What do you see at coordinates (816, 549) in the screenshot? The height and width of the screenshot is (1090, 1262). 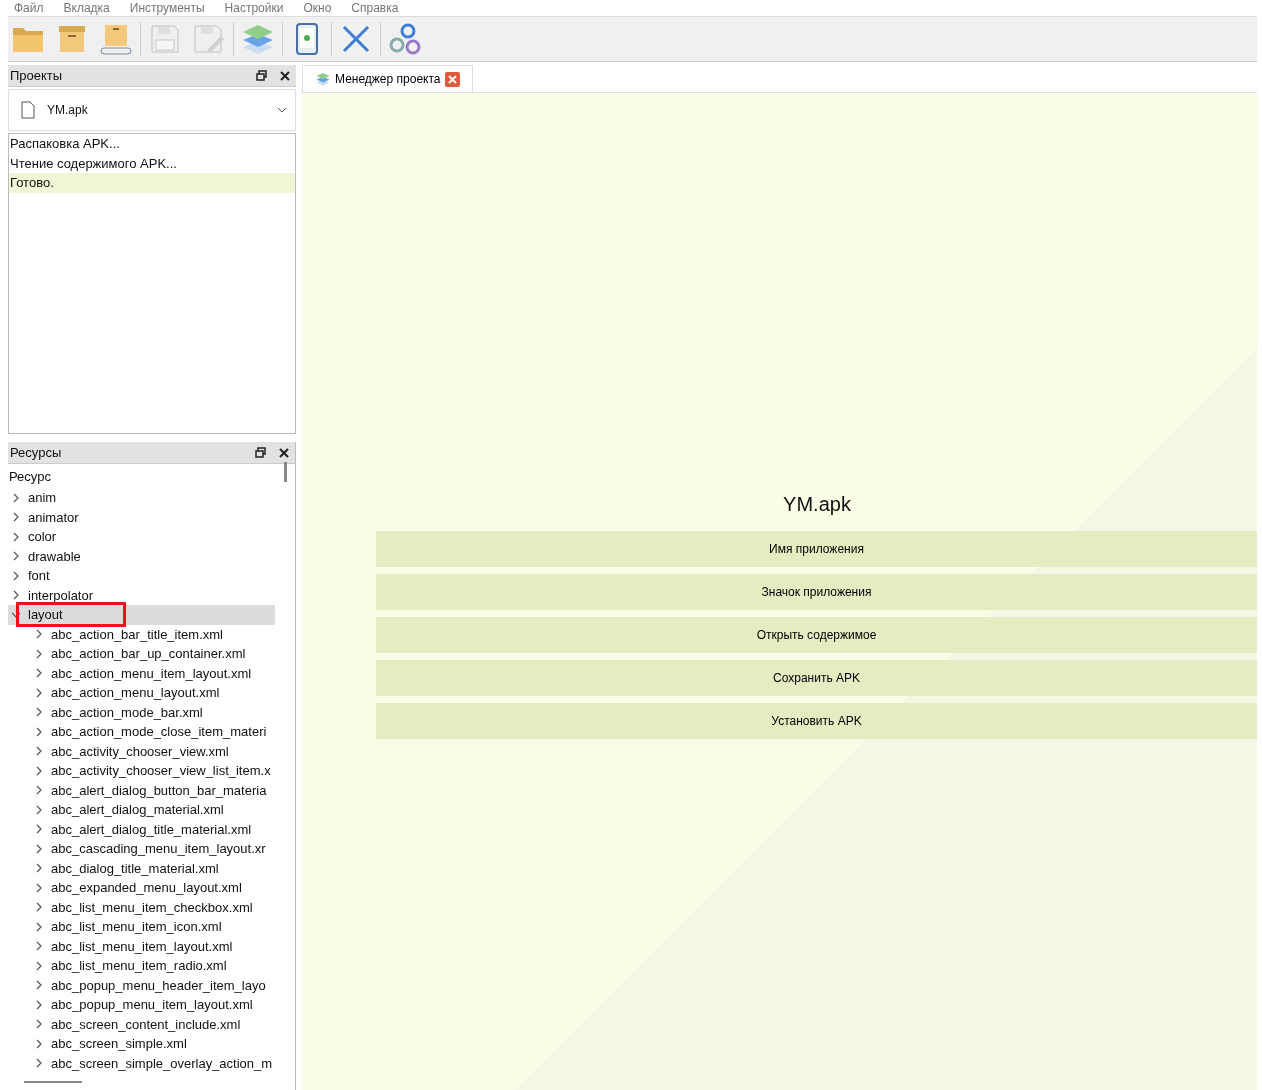 I see `action-button: Имя приложения` at bounding box center [816, 549].